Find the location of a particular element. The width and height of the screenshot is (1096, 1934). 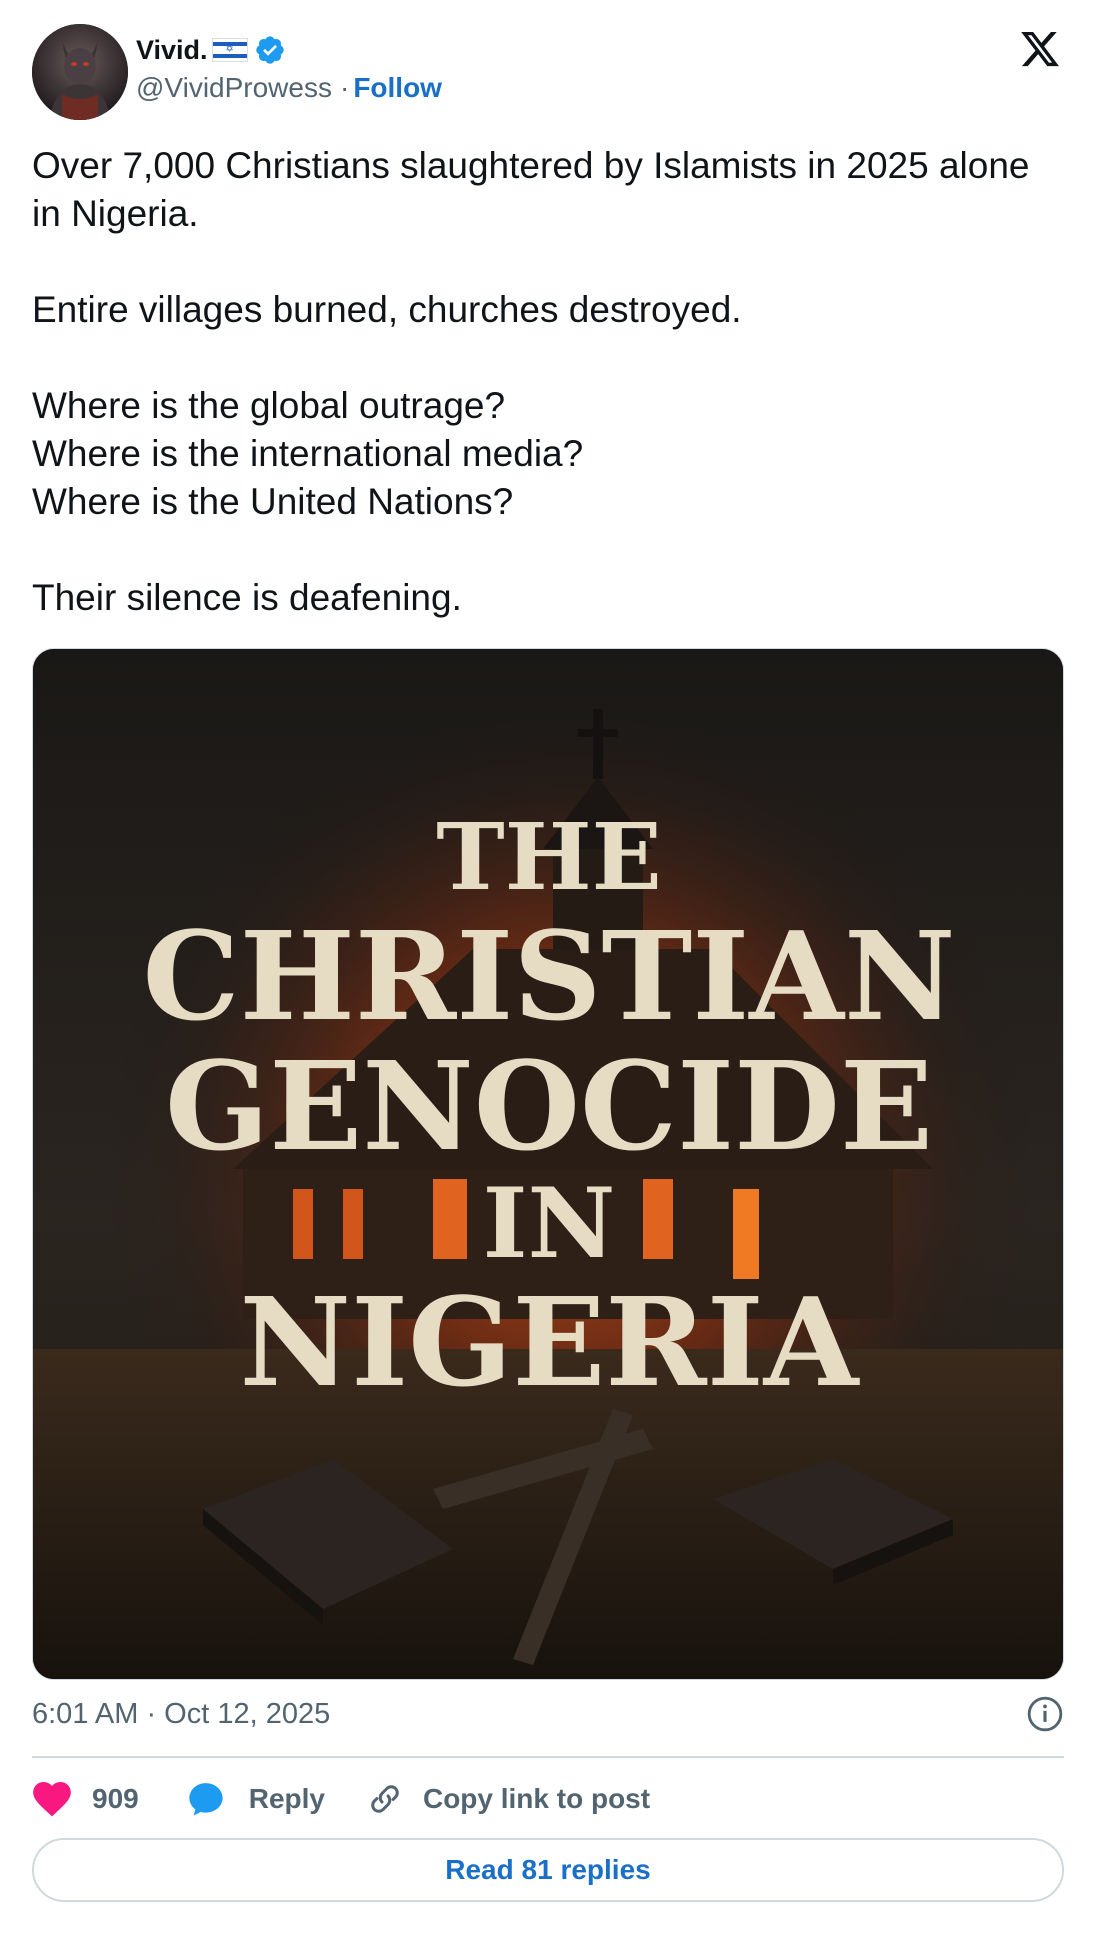

display-name: Vivid. is located at coordinates (172, 50).